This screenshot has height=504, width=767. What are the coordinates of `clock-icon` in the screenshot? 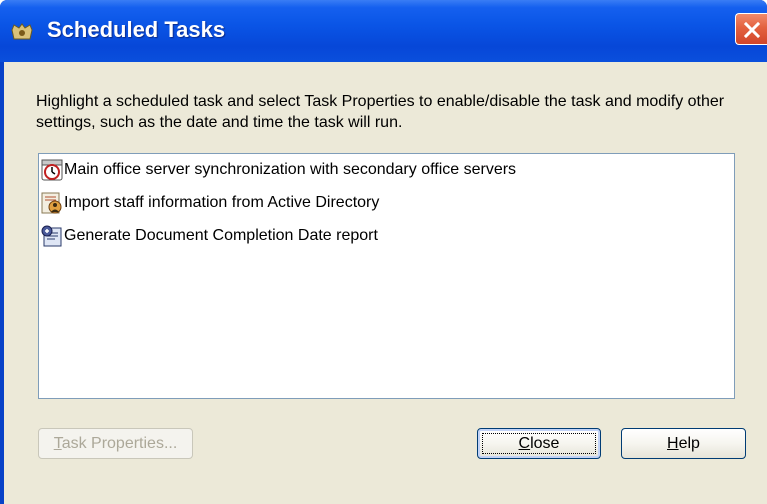 It's located at (52, 170).